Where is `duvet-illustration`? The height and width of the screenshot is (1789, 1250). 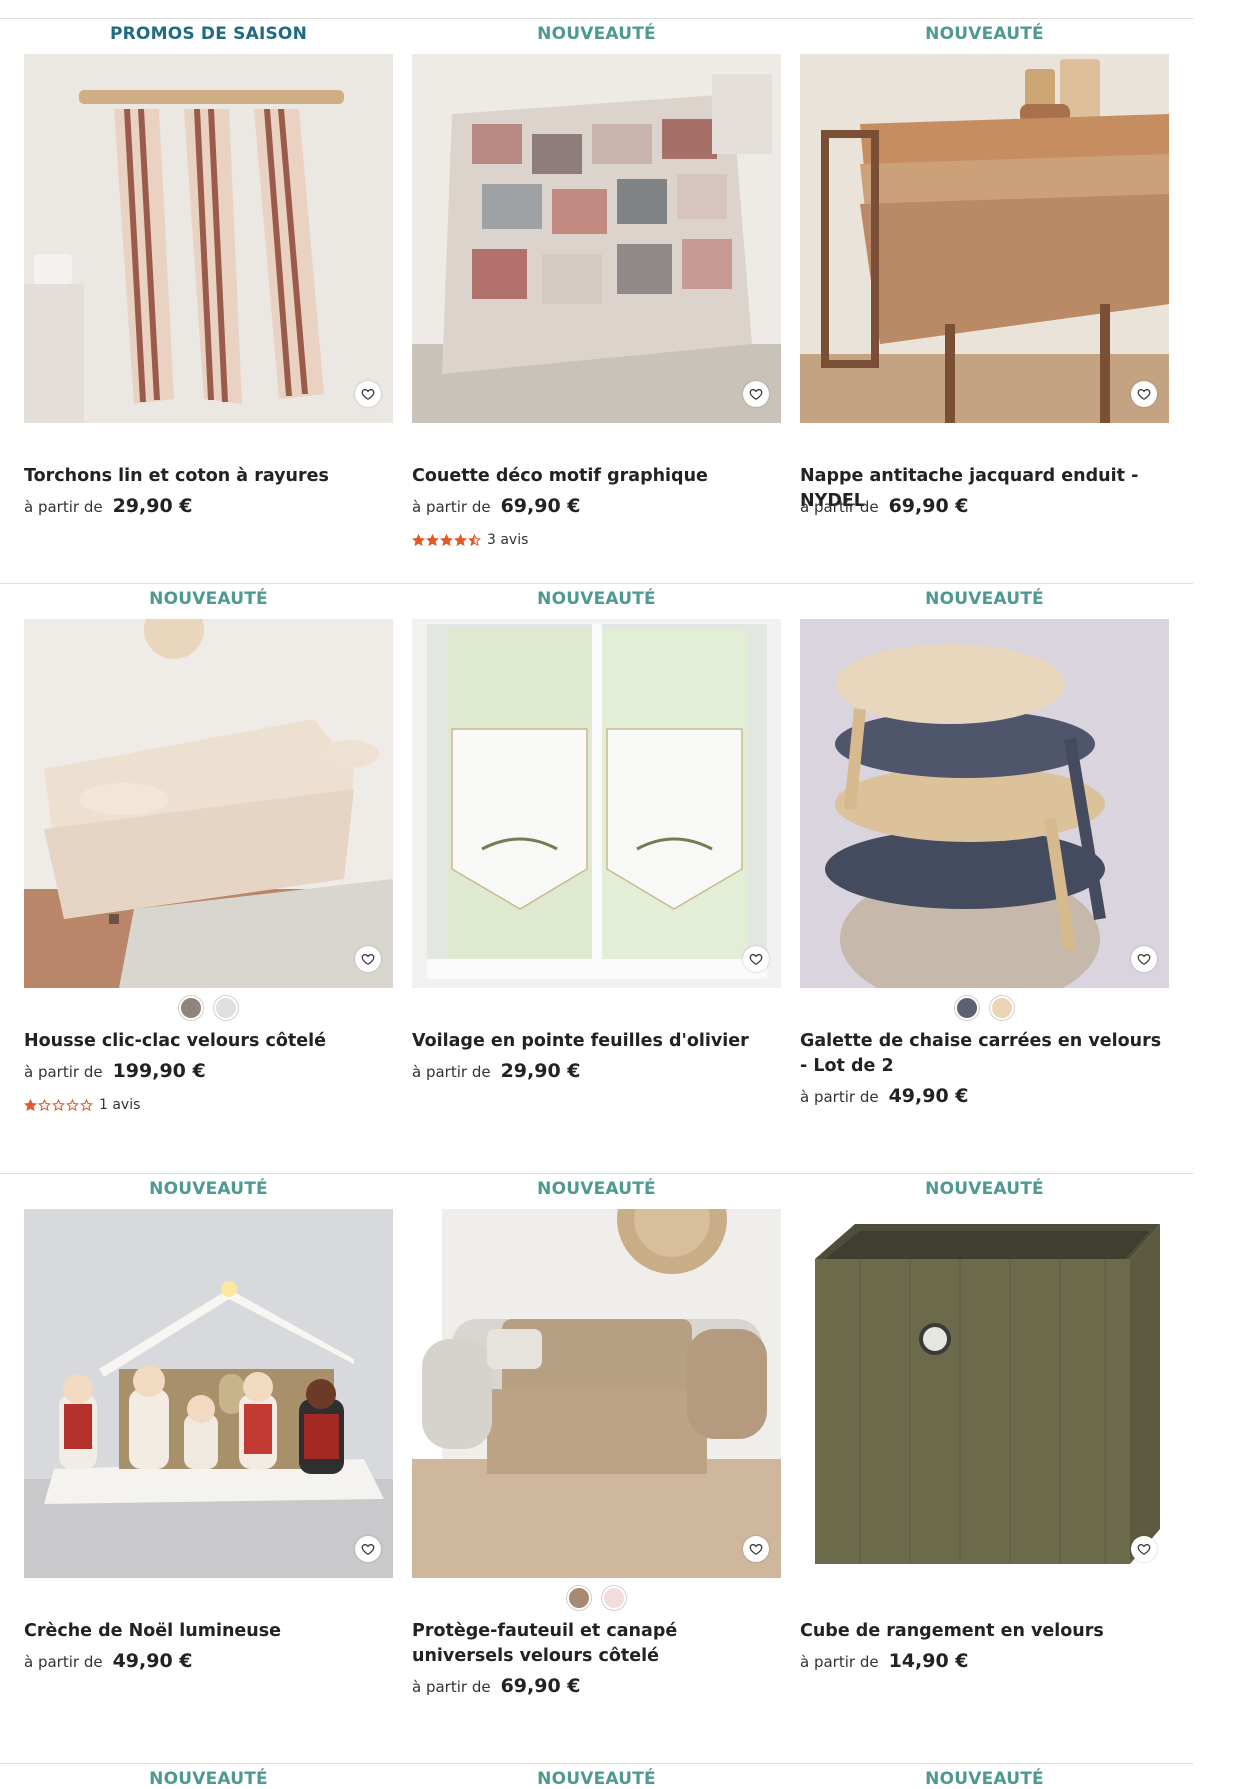 duvet-illustration is located at coordinates (596, 238).